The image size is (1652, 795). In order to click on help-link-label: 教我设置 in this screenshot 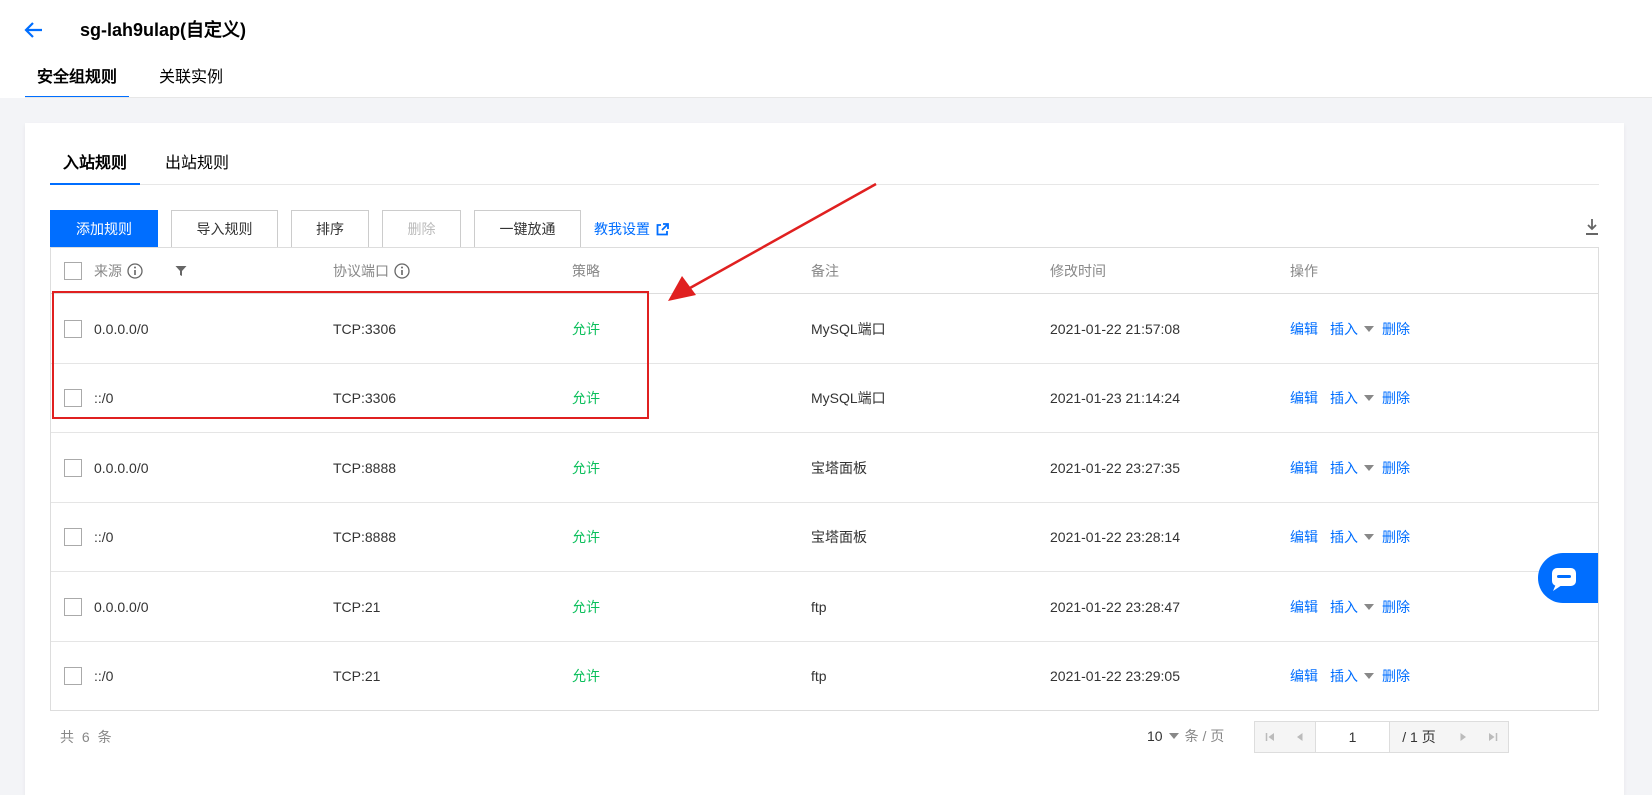, I will do `click(622, 229)`.